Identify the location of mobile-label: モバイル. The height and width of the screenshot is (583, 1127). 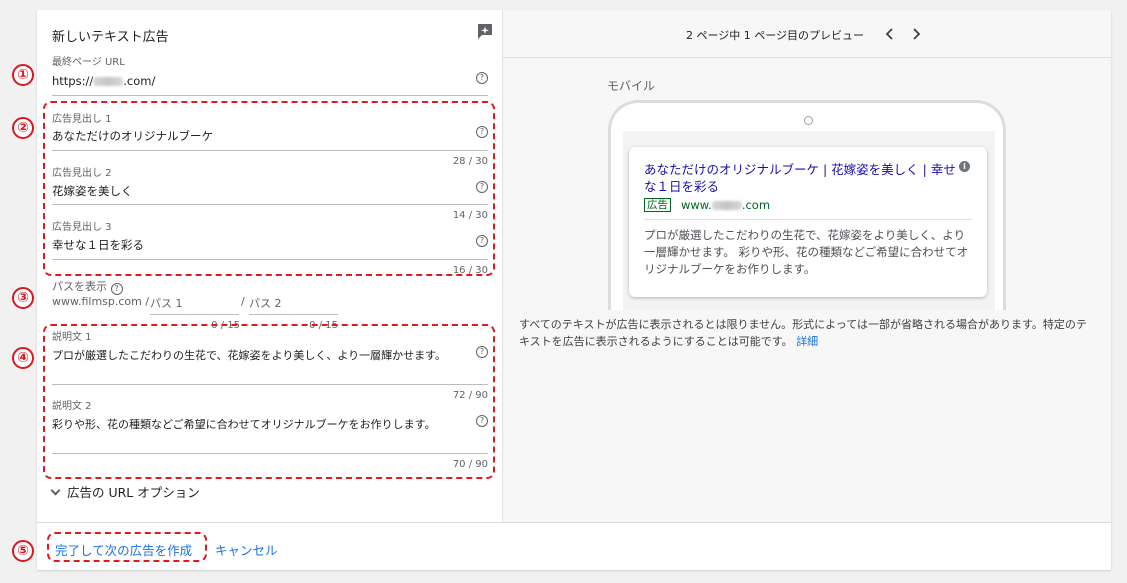
(631, 86).